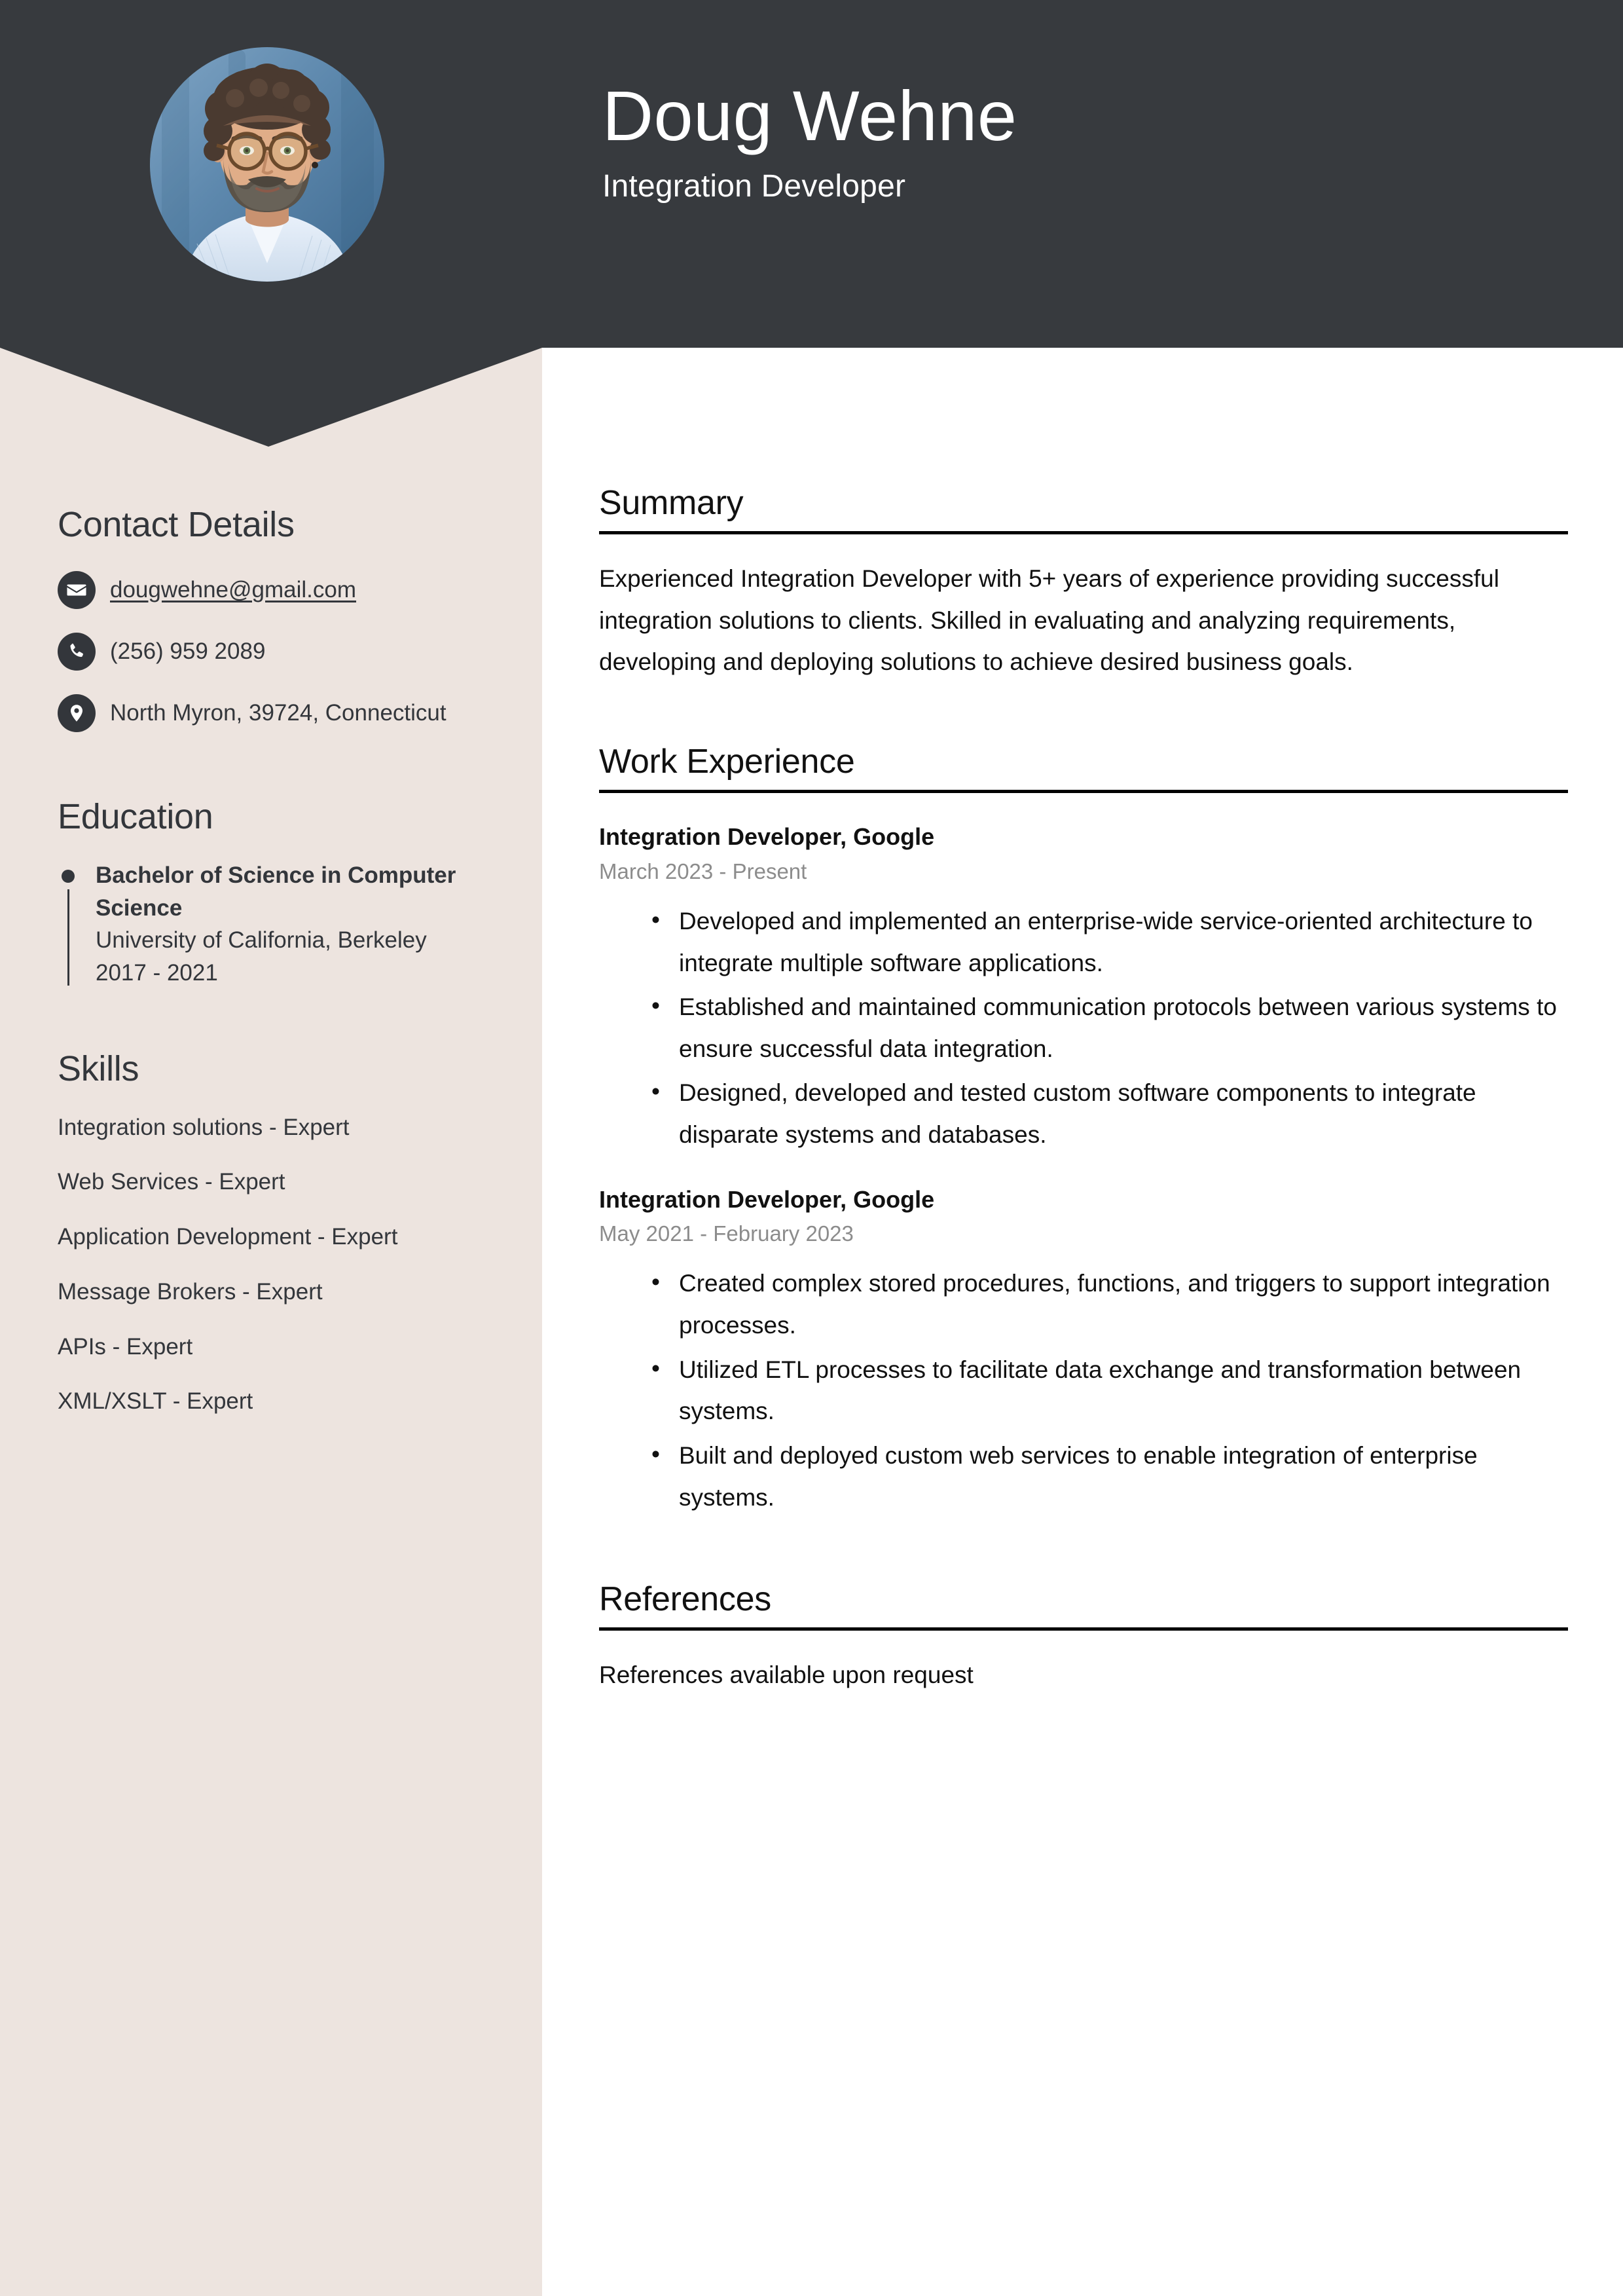  I want to click on contact-item-email: dougwehne@gmail.com, so click(271, 589).